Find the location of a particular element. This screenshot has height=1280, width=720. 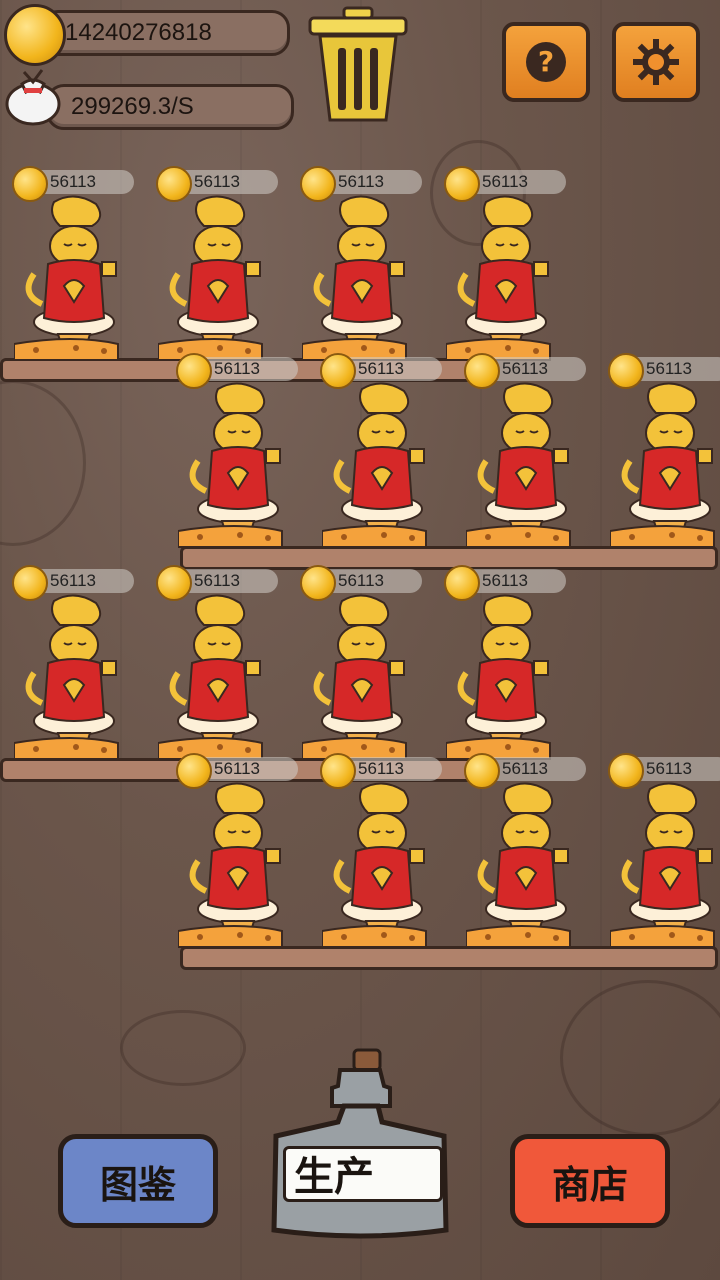

settings-button is located at coordinates (656, 62).